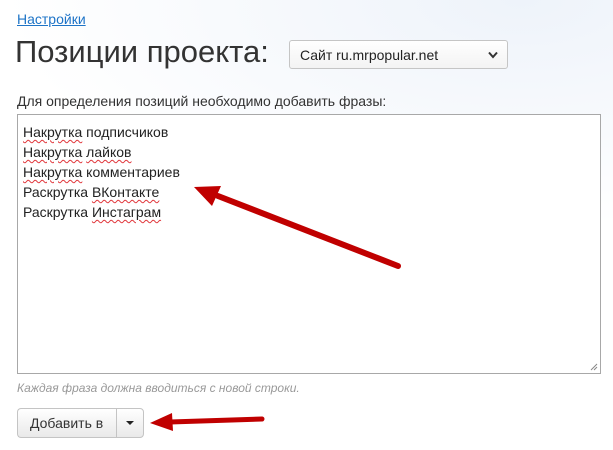  Describe the element at coordinates (493, 55) in the screenshot. I see `chevron-down-icon` at that location.